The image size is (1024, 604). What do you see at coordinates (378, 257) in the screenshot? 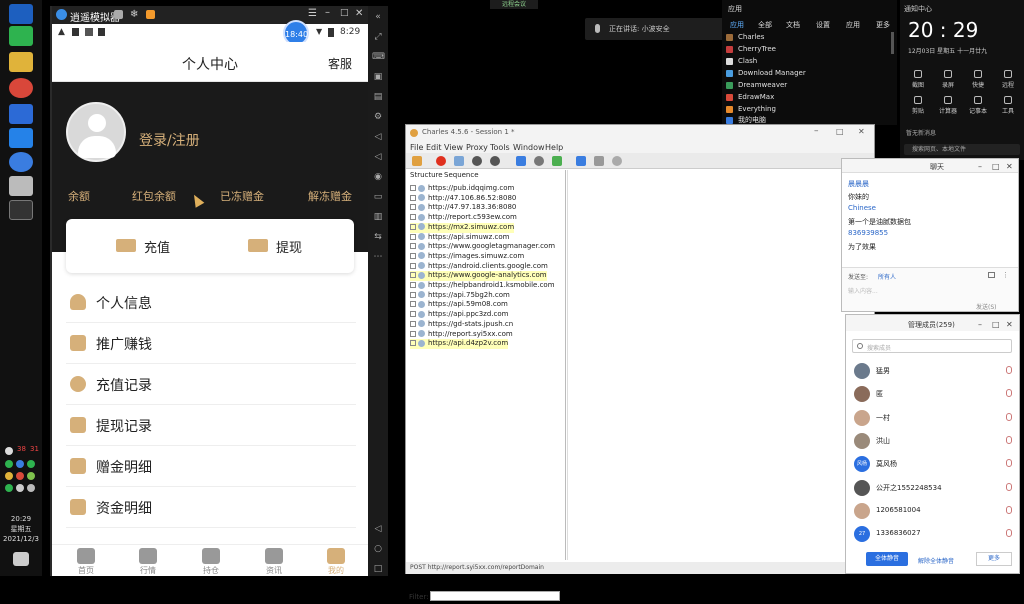
I see `more-icon: ⋯` at bounding box center [378, 257].